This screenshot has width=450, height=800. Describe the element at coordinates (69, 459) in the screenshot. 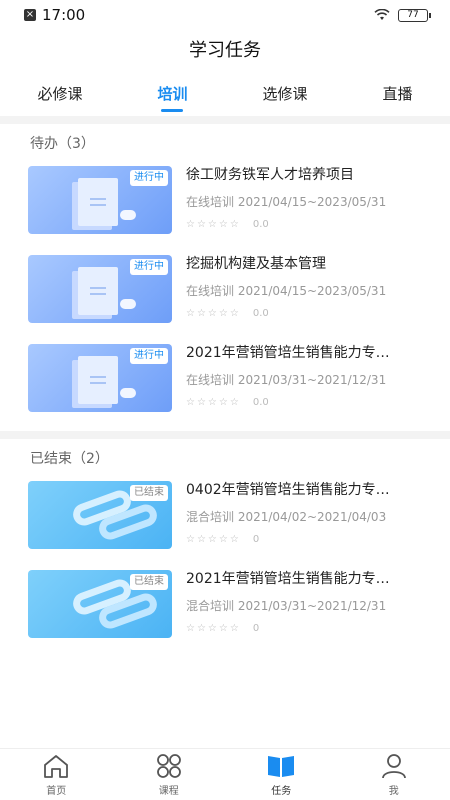

I see `ended-section-header: 已结束（2）` at that location.